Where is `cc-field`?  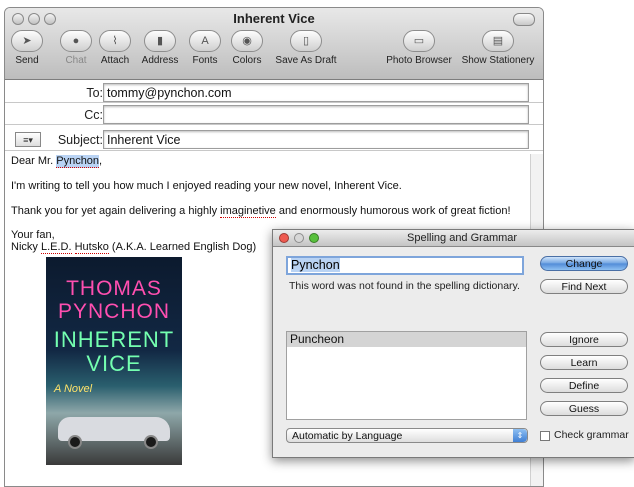
cc-field is located at coordinates (316, 114).